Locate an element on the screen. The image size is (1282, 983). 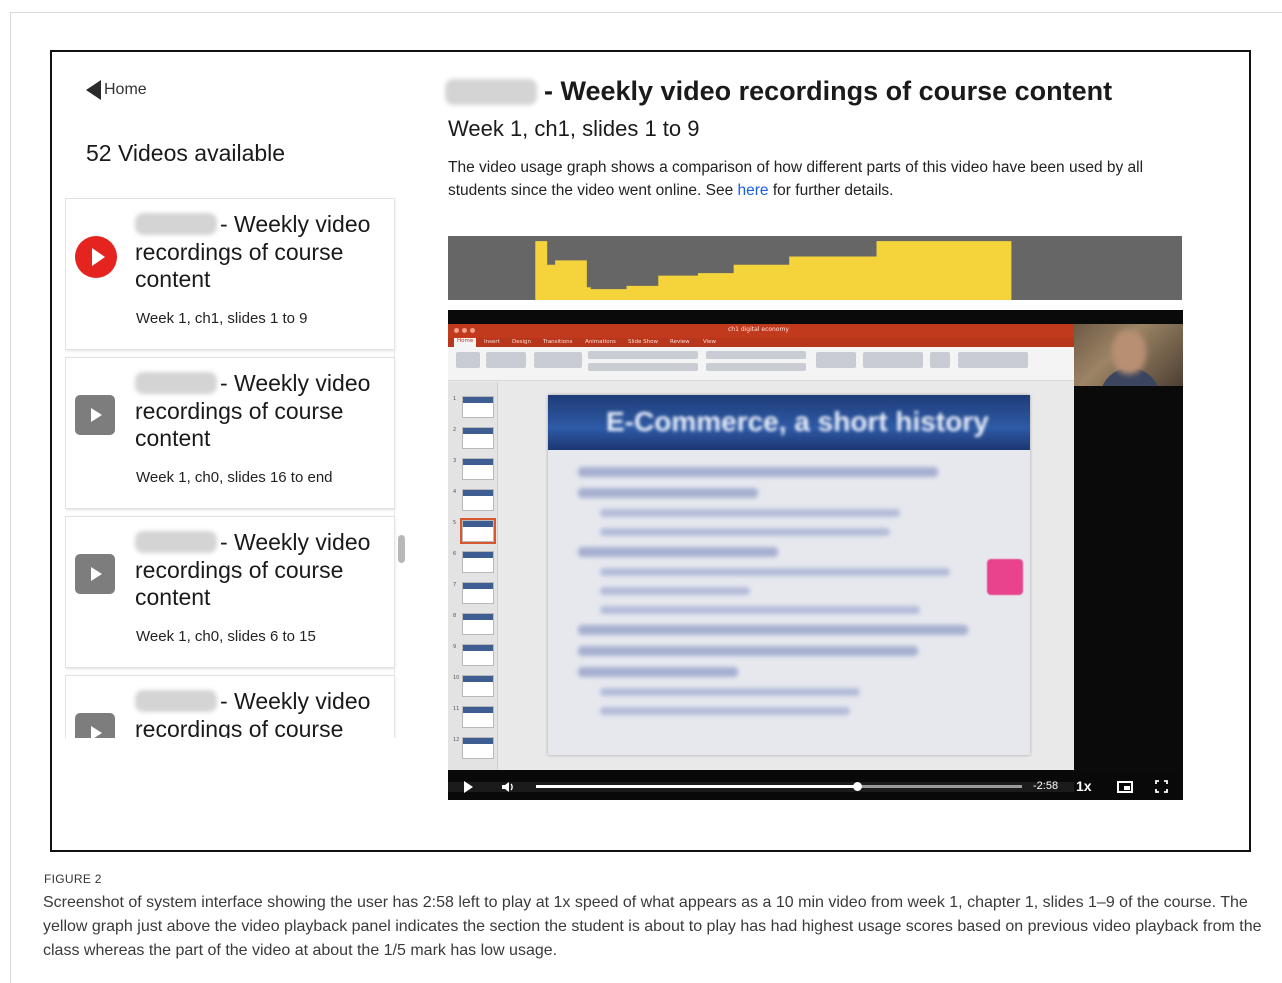
page-top-rule is located at coordinates (646, 12).